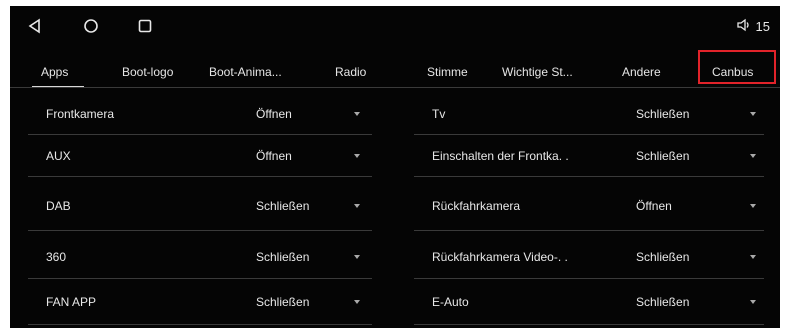  What do you see at coordinates (589, 156) in the screenshot?
I see `setting-row-einschalten-frontkamera: Einschalten der Frontka. . Schließen` at bounding box center [589, 156].